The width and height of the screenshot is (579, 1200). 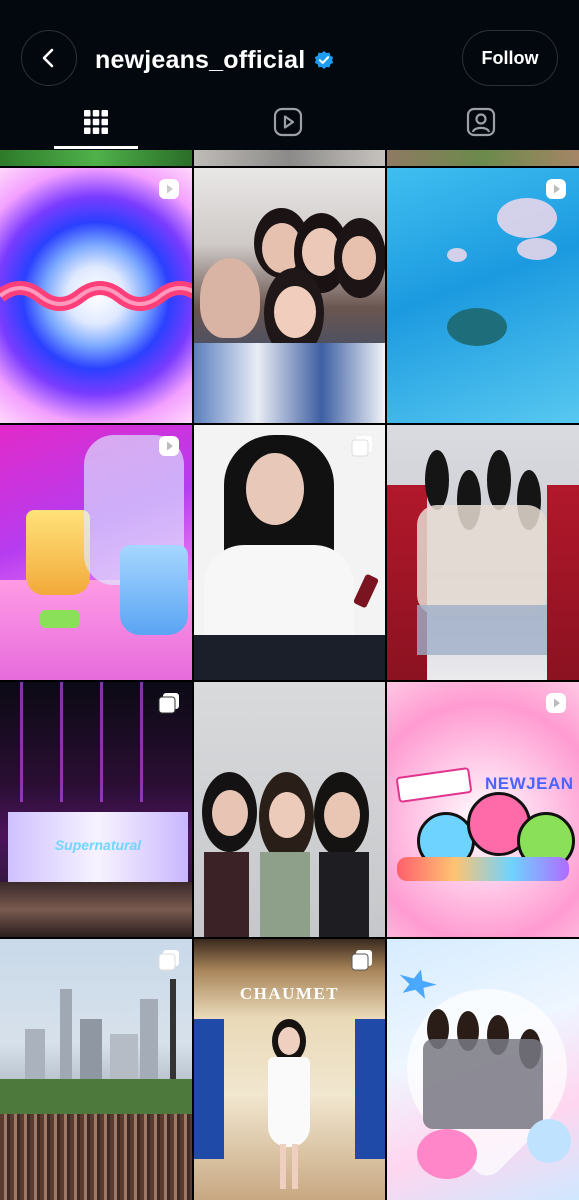 What do you see at coordinates (510, 58) in the screenshot?
I see `follow-button: Follow` at bounding box center [510, 58].